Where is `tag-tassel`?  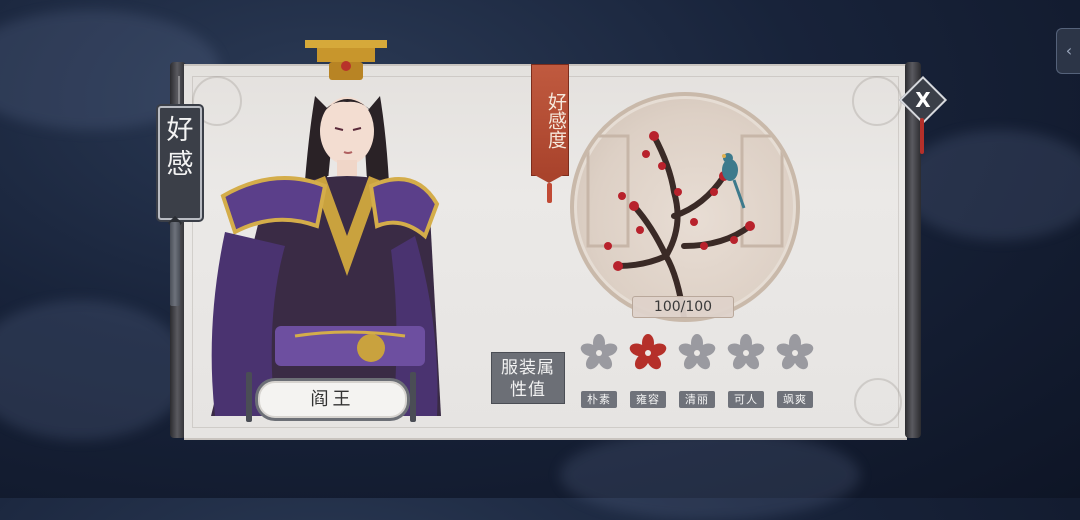
tag-tassel is located at coordinates (175, 264).